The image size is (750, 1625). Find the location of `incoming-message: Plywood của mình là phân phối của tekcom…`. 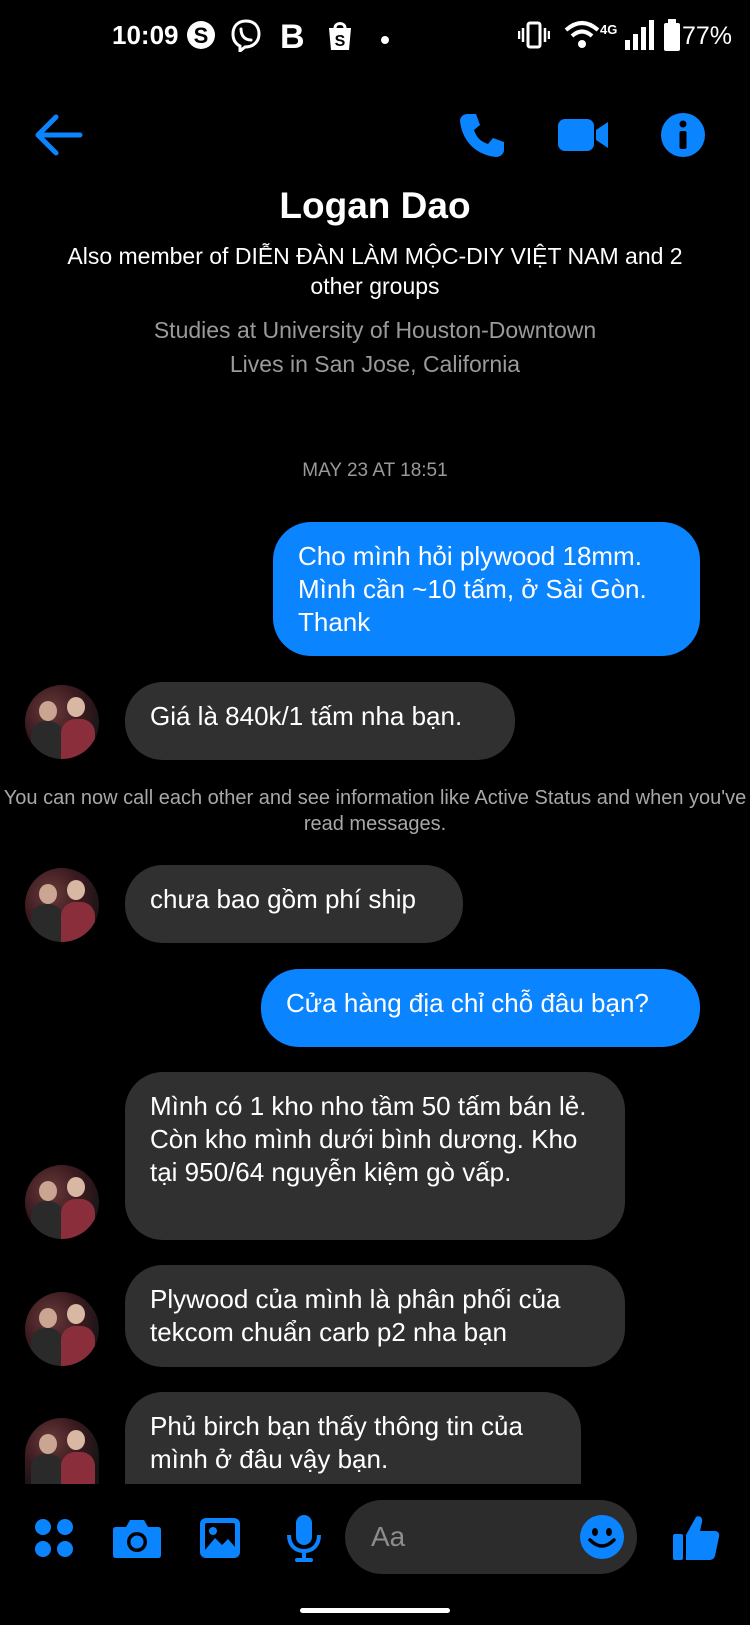

incoming-message: Plywood của mình là phân phối của tekcom… is located at coordinates (375, 1316).